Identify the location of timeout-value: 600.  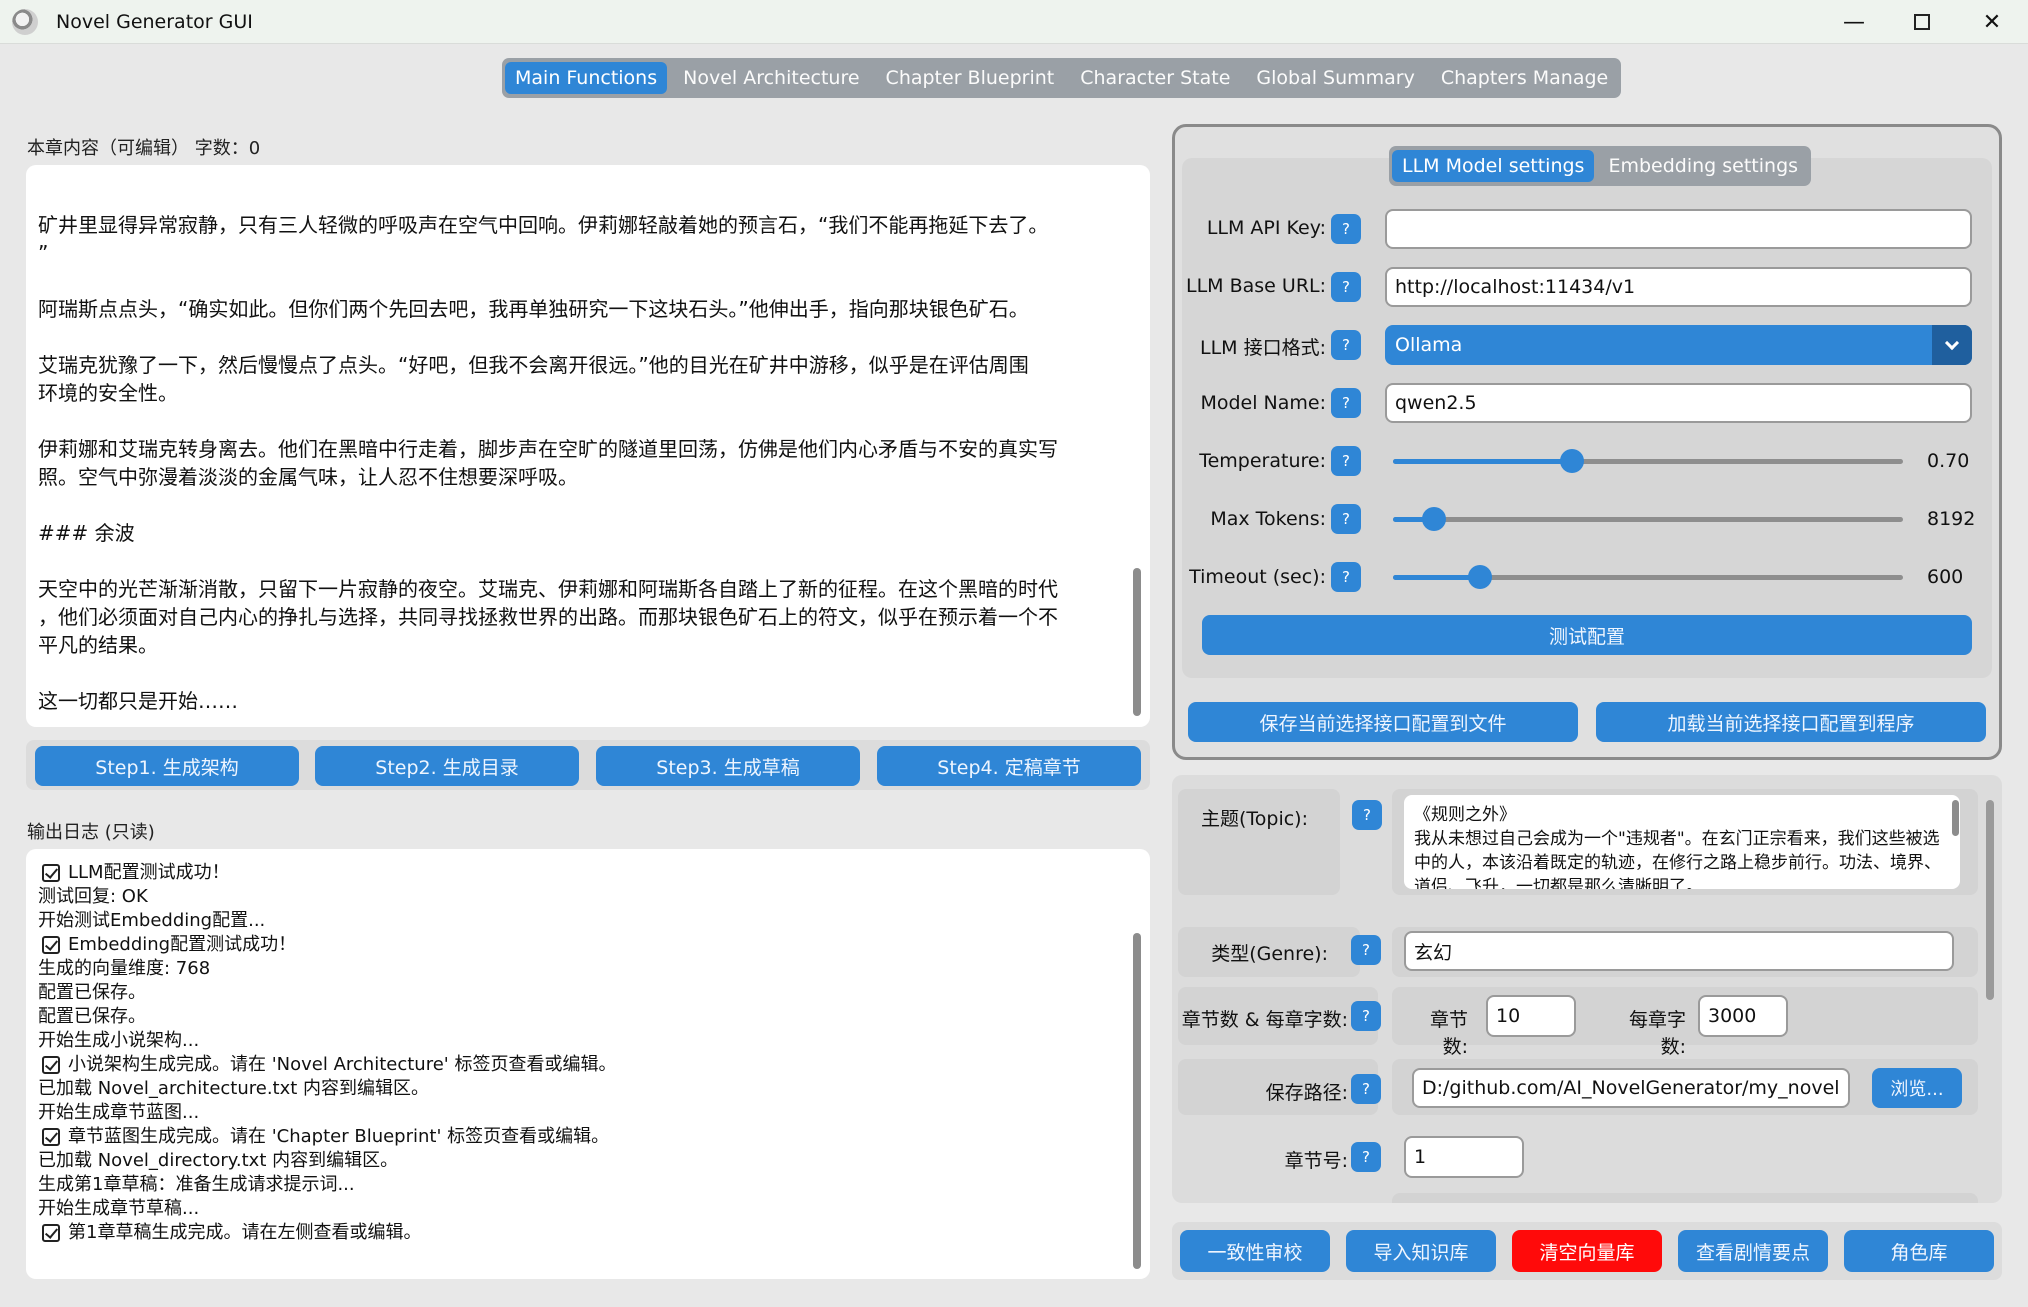
(1945, 577).